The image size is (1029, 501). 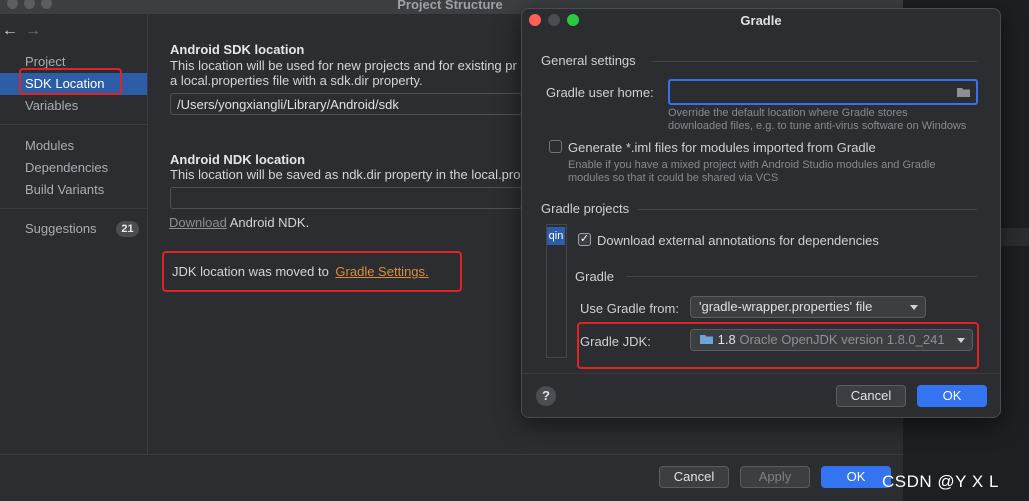 What do you see at coordinates (381, 271) in the screenshot?
I see `gradle-settings-link: Gradle Settings.` at bounding box center [381, 271].